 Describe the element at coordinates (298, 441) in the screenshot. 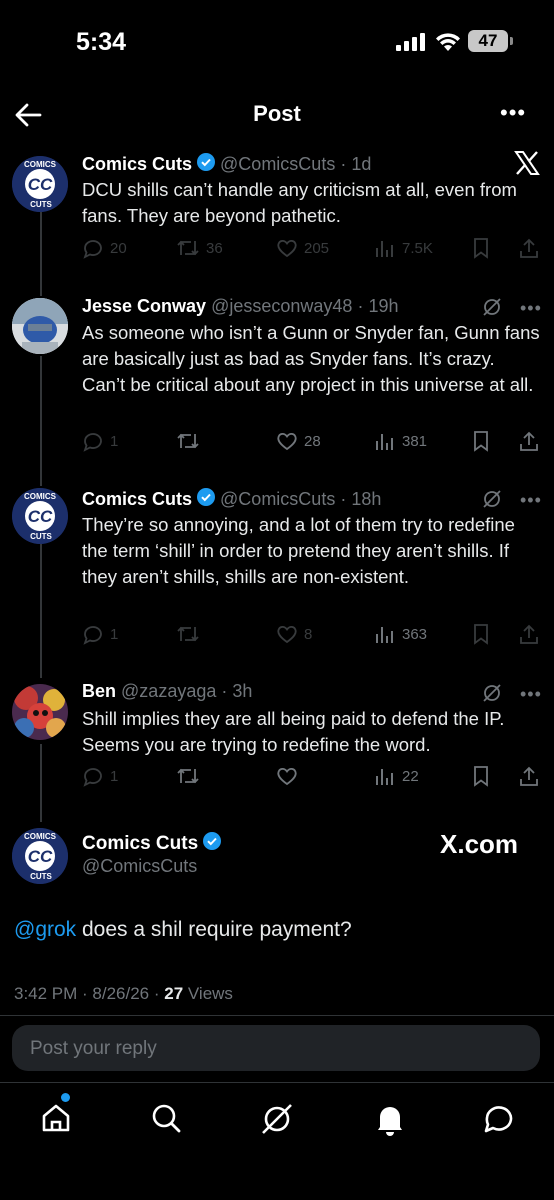

I see `like-button: 28` at that location.